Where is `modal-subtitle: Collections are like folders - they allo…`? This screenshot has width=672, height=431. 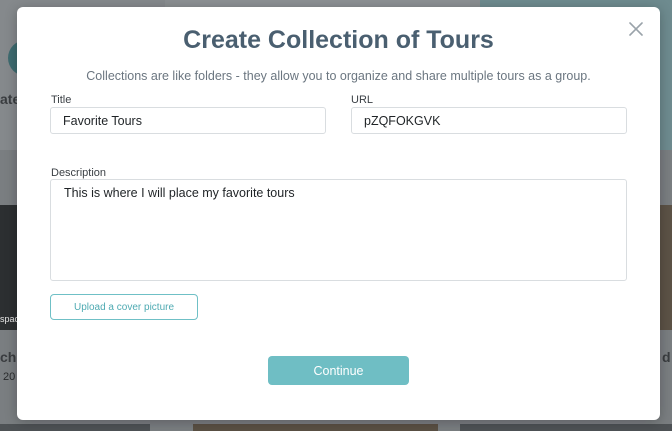
modal-subtitle: Collections are like folders - they allo… is located at coordinates (338, 76).